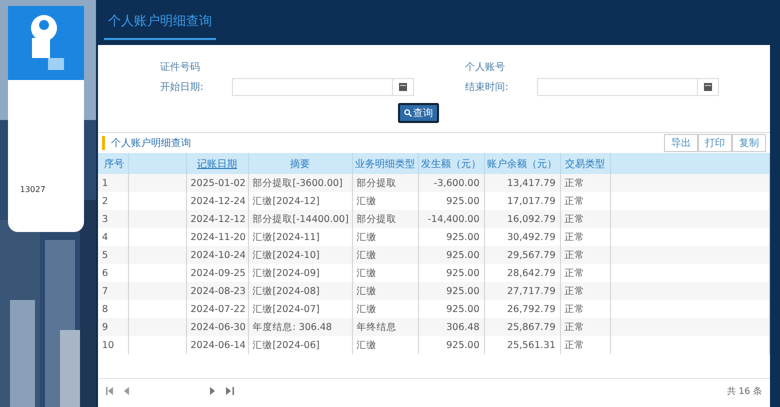  What do you see at coordinates (451, 327) in the screenshot?
I see `table-cell: 306.48` at bounding box center [451, 327].